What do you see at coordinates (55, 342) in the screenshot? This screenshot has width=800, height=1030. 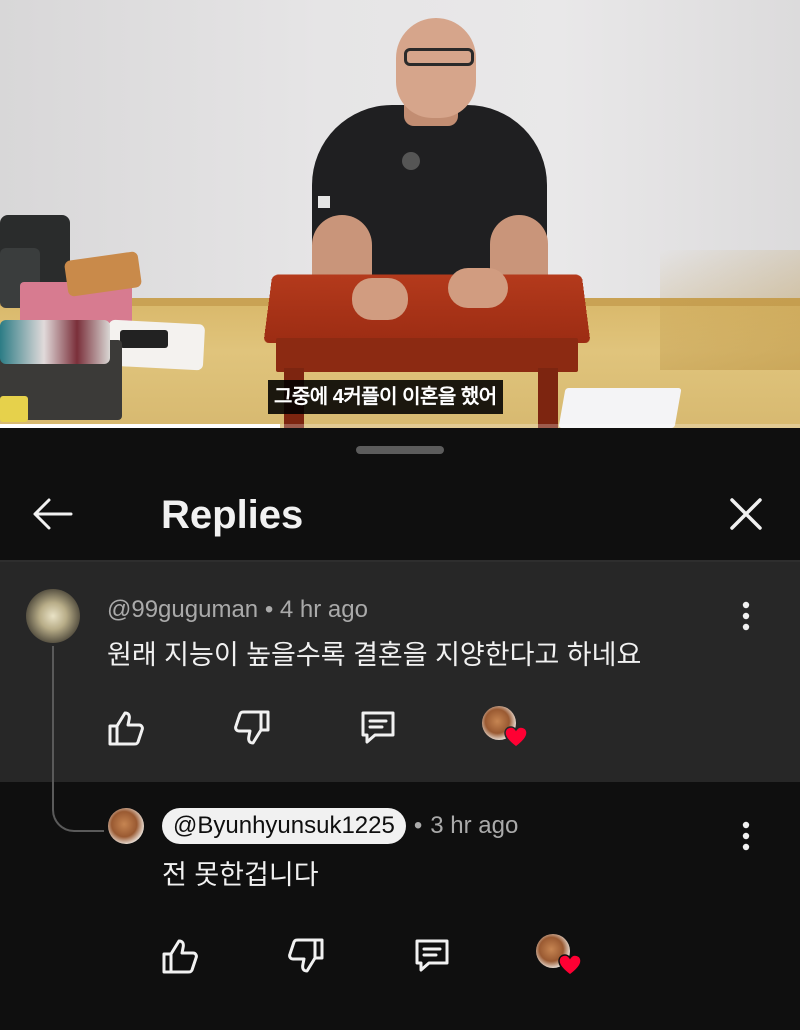 I see `bottles` at bounding box center [55, 342].